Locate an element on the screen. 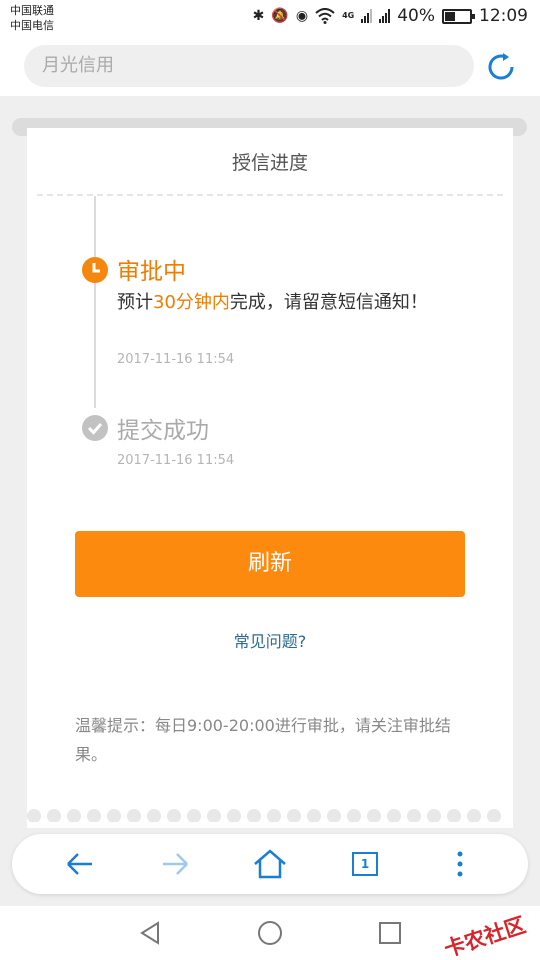 The height and width of the screenshot is (960, 540). tip-text: 温馨提示：每日9:00-20:00进行审批，请关注审批结果。 is located at coordinates (263, 740).